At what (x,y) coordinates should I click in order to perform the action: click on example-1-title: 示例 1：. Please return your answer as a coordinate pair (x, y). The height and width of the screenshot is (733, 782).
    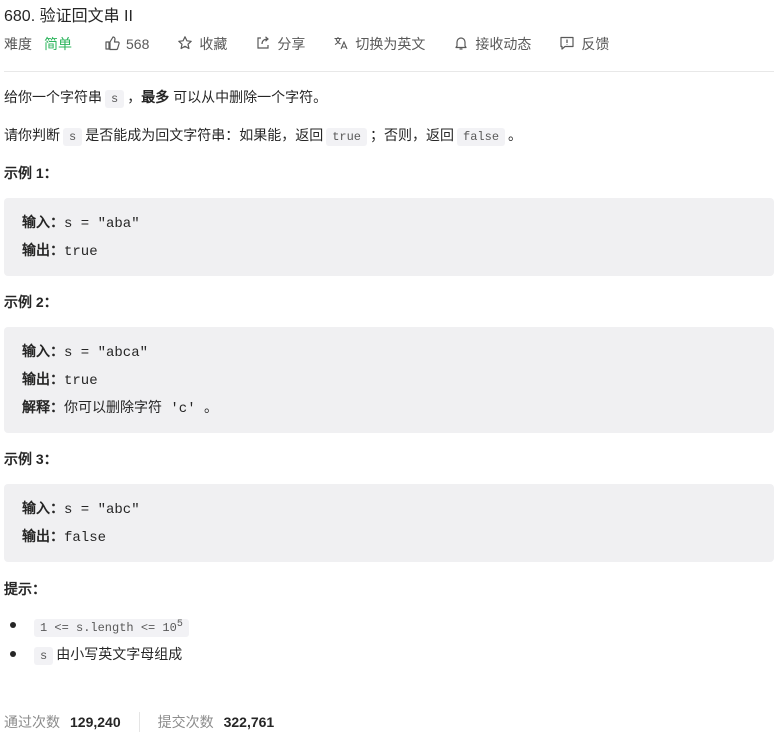
    Looking at the image, I should click on (31, 173).